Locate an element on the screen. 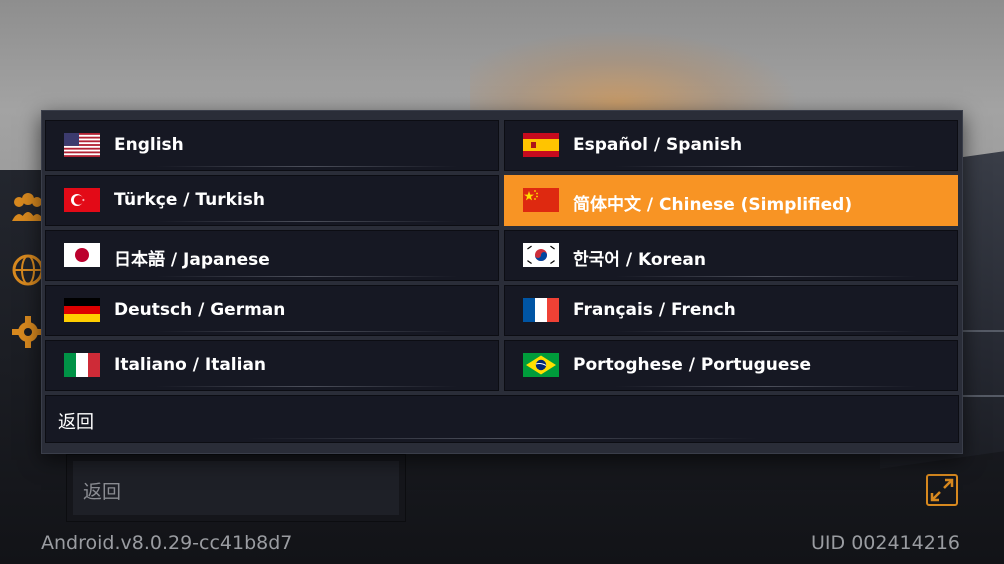 This screenshot has width=1004, height=564. language-label: Italiano / Italian is located at coordinates (190, 365).